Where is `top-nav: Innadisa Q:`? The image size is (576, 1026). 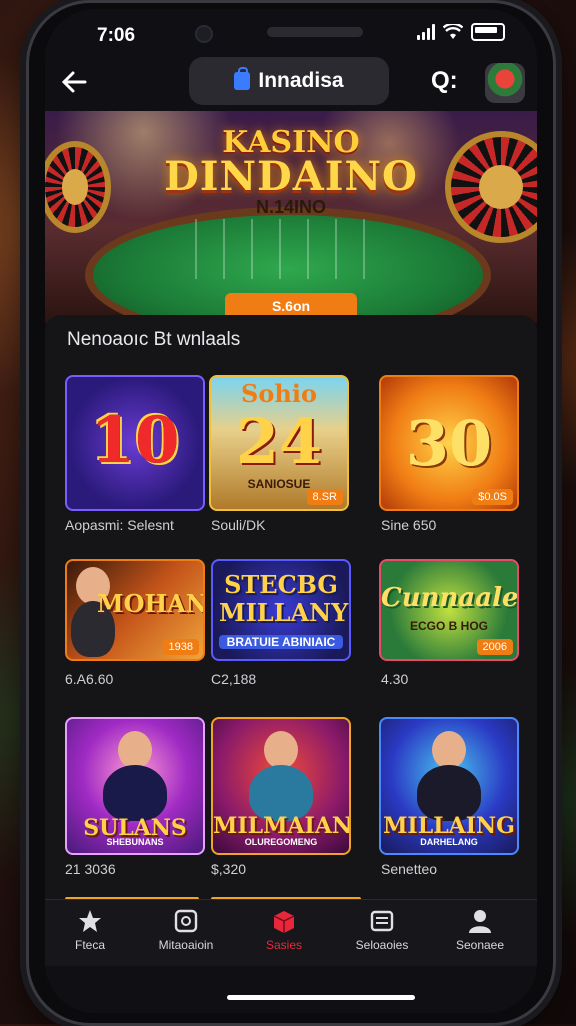 top-nav: Innadisa Q: is located at coordinates (291, 82).